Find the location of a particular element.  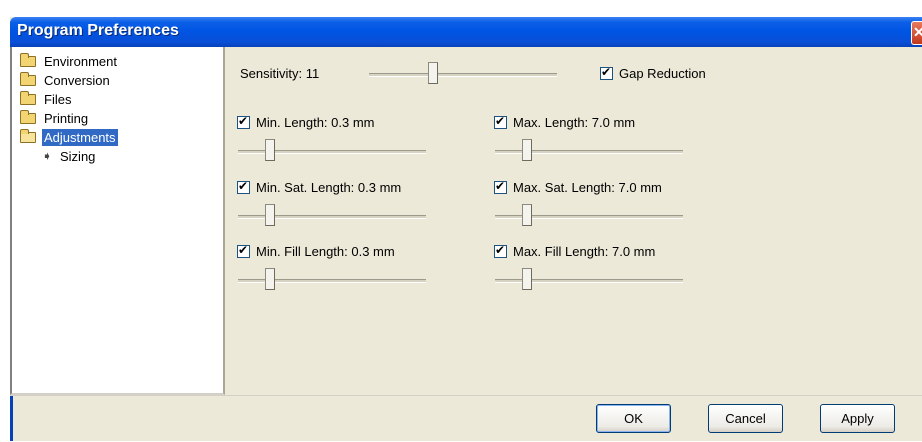

min-length-slider is located at coordinates (332, 151).